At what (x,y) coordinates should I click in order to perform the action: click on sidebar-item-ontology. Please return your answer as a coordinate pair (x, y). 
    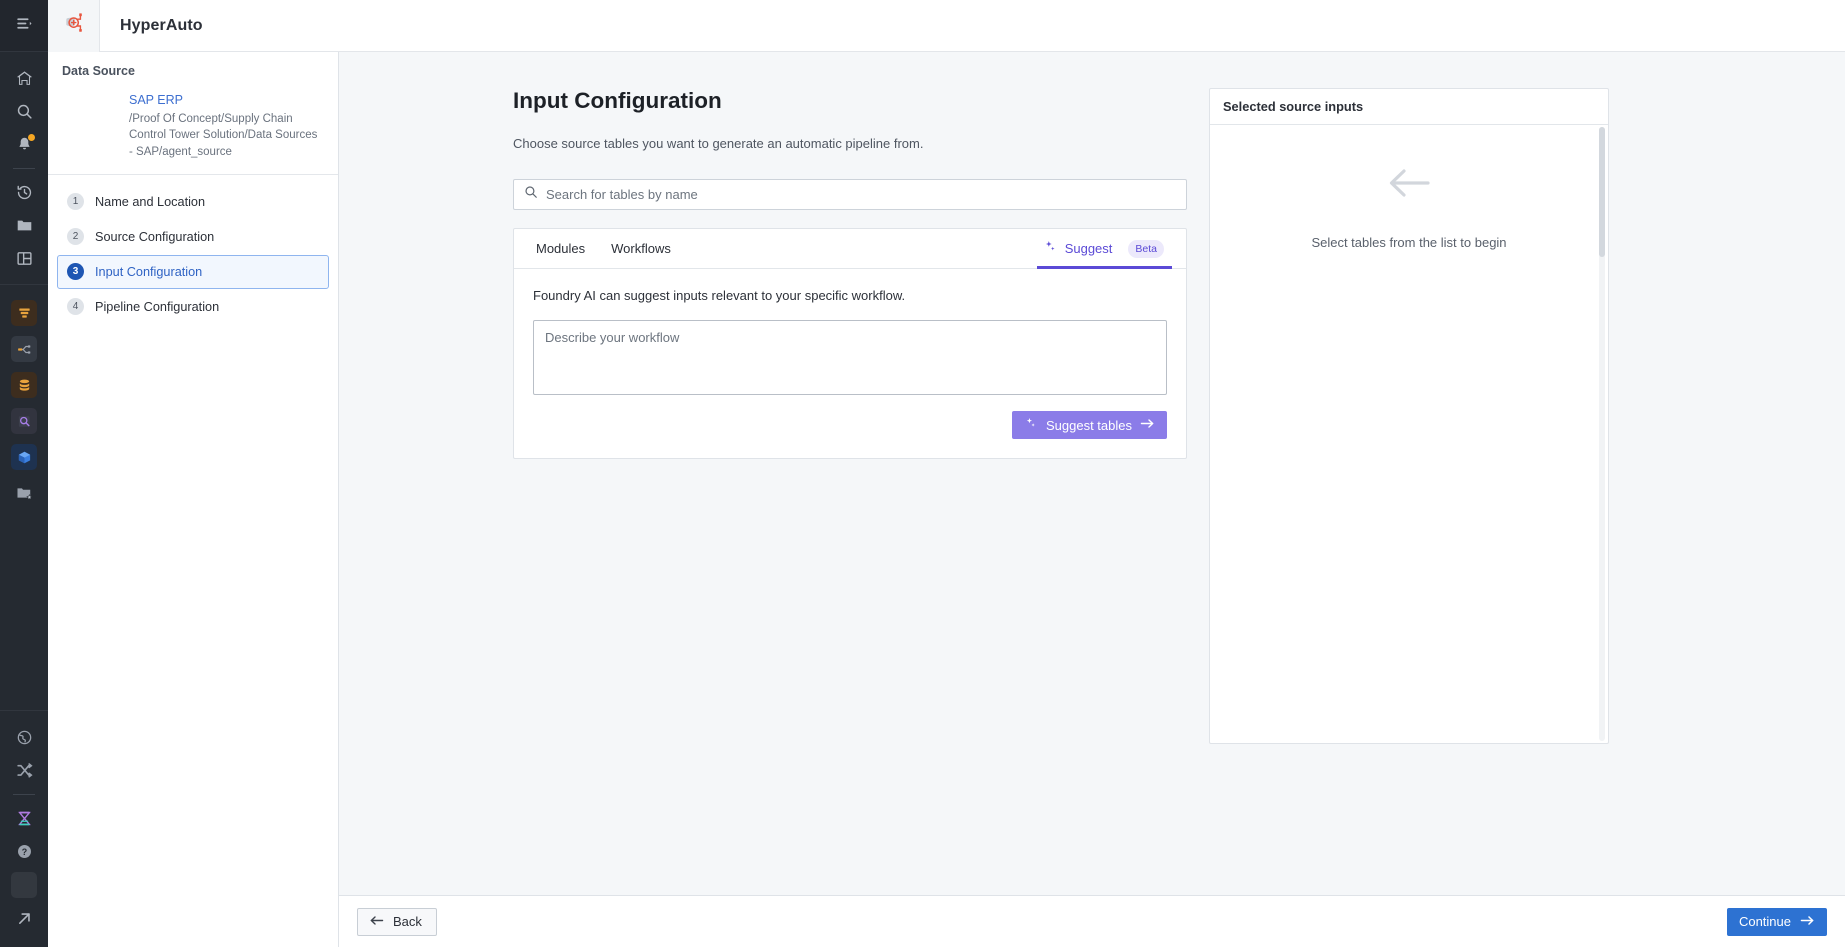
    Looking at the image, I should click on (24, 457).